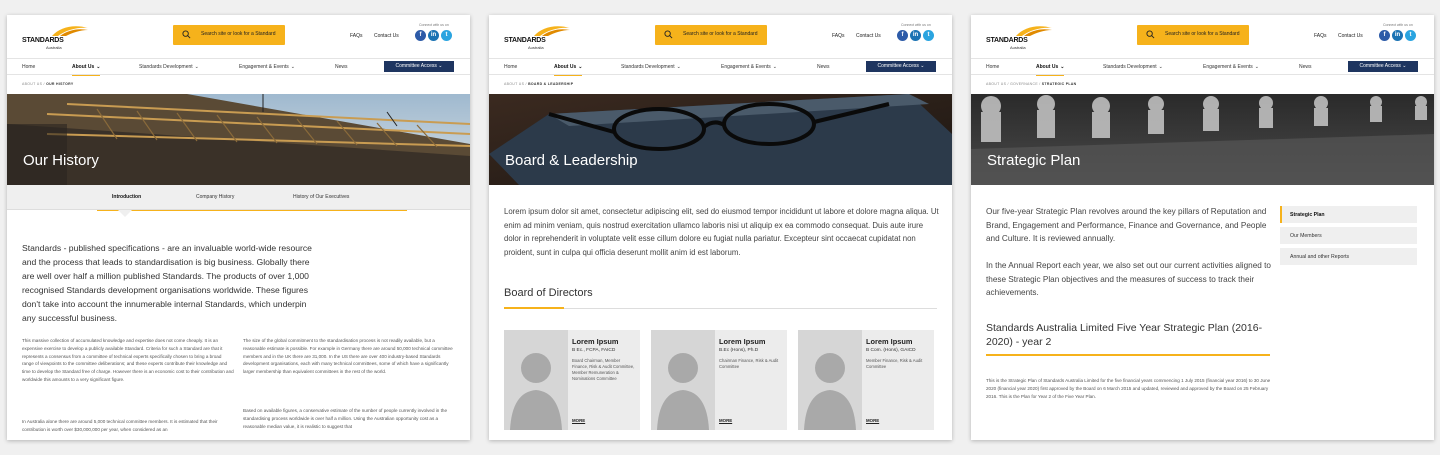 Image resolution: width=1440 pixels, height=455 pixels. What do you see at coordinates (126, 197) in the screenshot?
I see `tab-introduction: Introduction` at bounding box center [126, 197].